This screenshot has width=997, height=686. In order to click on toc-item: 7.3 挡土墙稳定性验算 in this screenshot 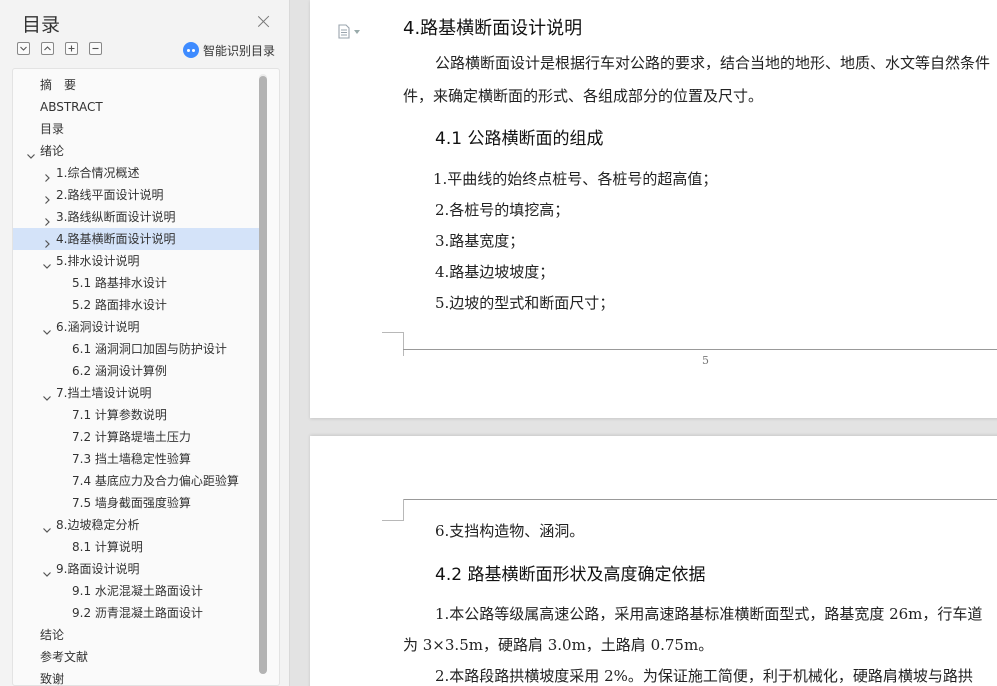, I will do `click(137, 459)`.